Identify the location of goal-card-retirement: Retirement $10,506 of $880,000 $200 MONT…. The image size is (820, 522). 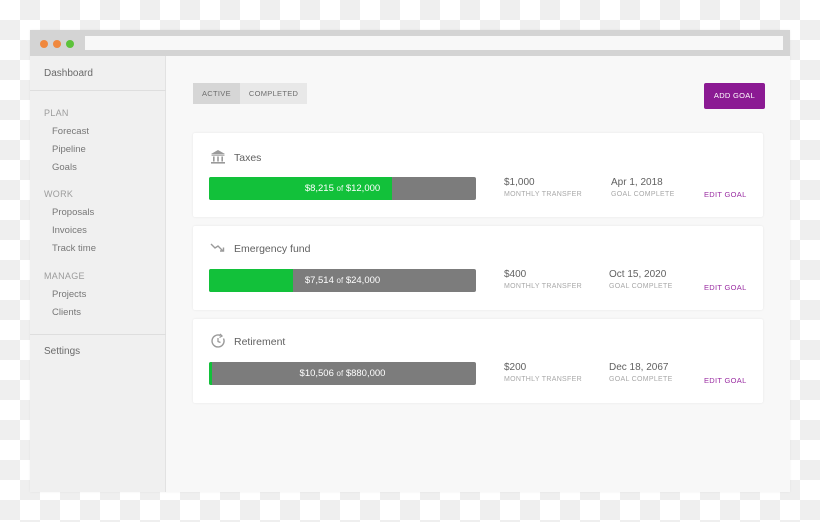
(478, 361).